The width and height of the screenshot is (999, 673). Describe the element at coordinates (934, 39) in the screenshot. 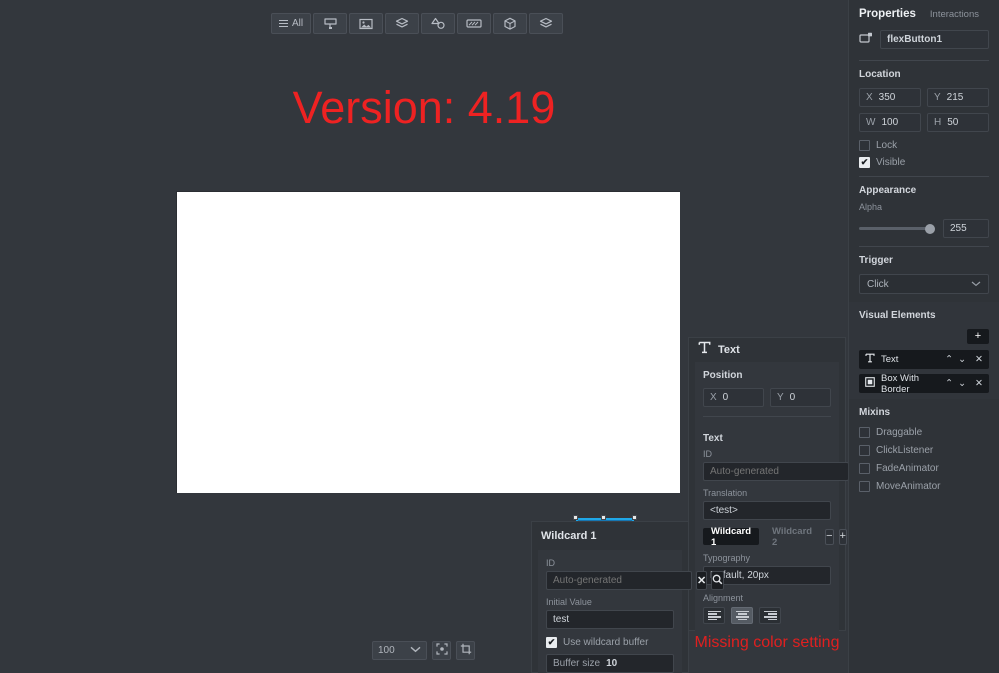

I see `widget-name-field: flexButton1` at that location.